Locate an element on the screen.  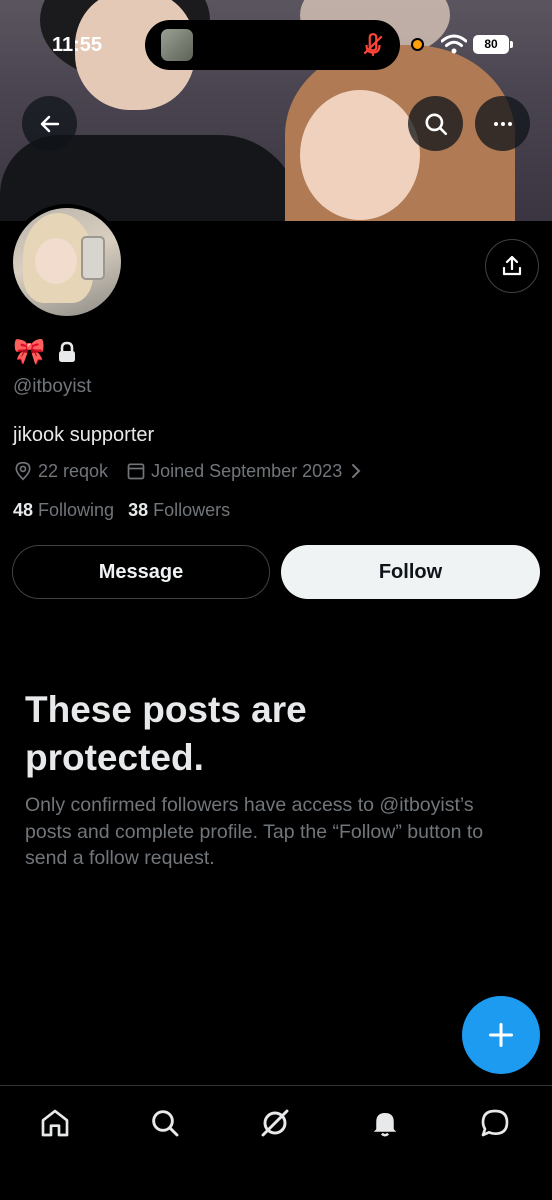
share-button is located at coordinates (512, 266).